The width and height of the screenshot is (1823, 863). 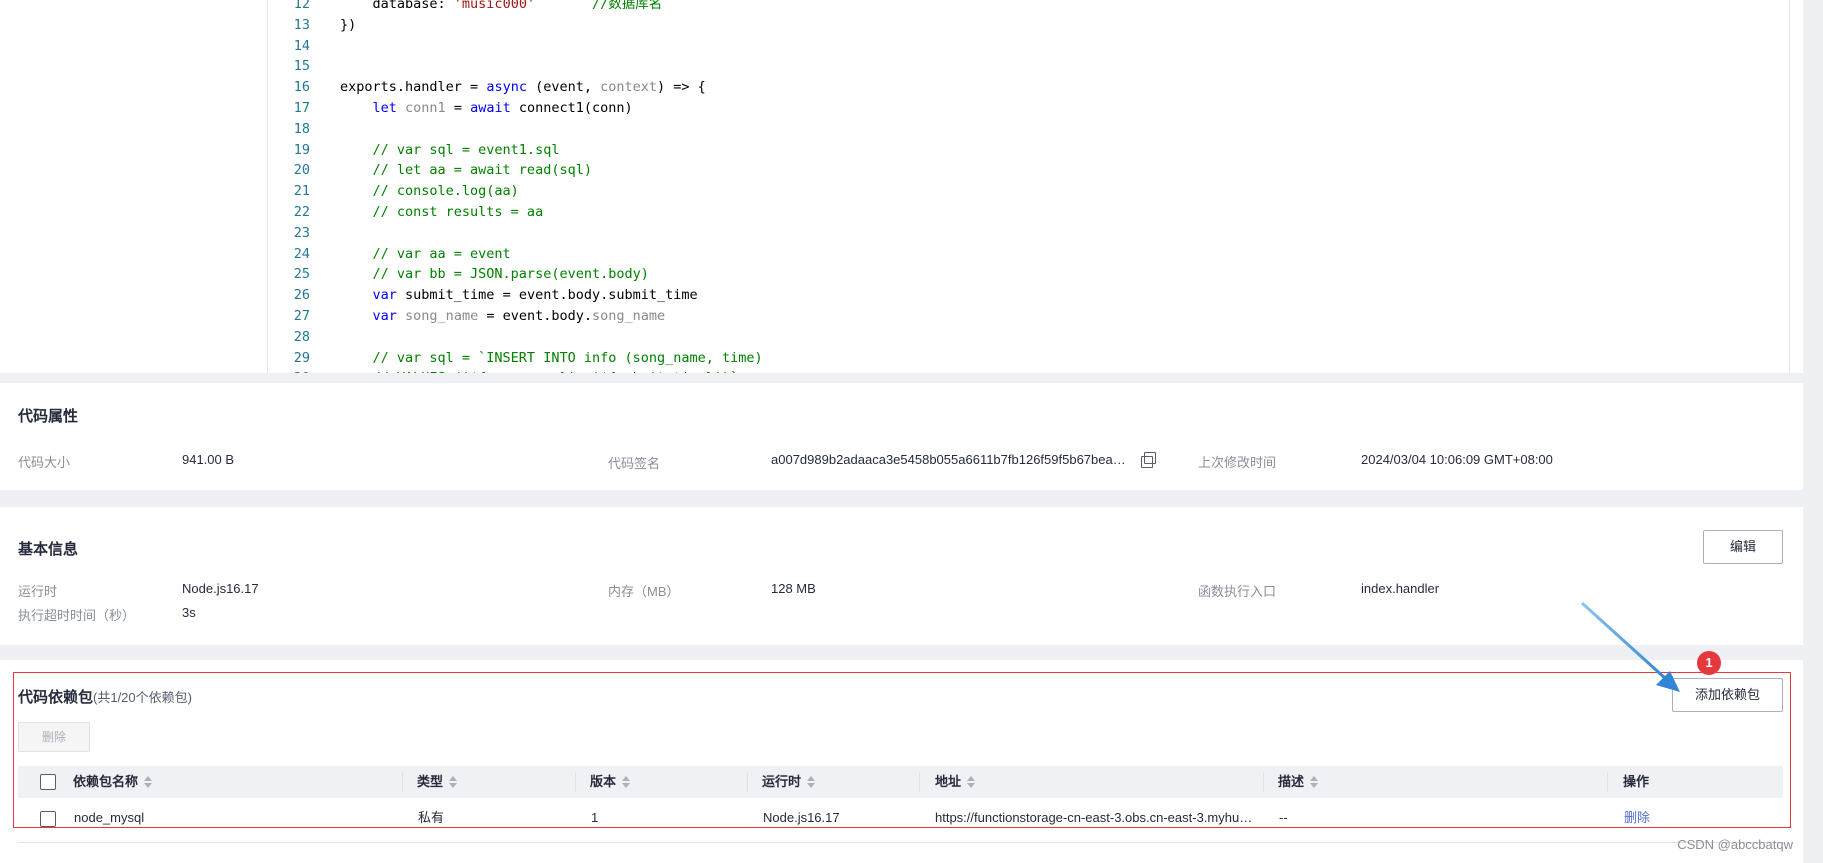 I want to click on timeout-label: 执行超时时间（秒）, so click(x=77, y=615).